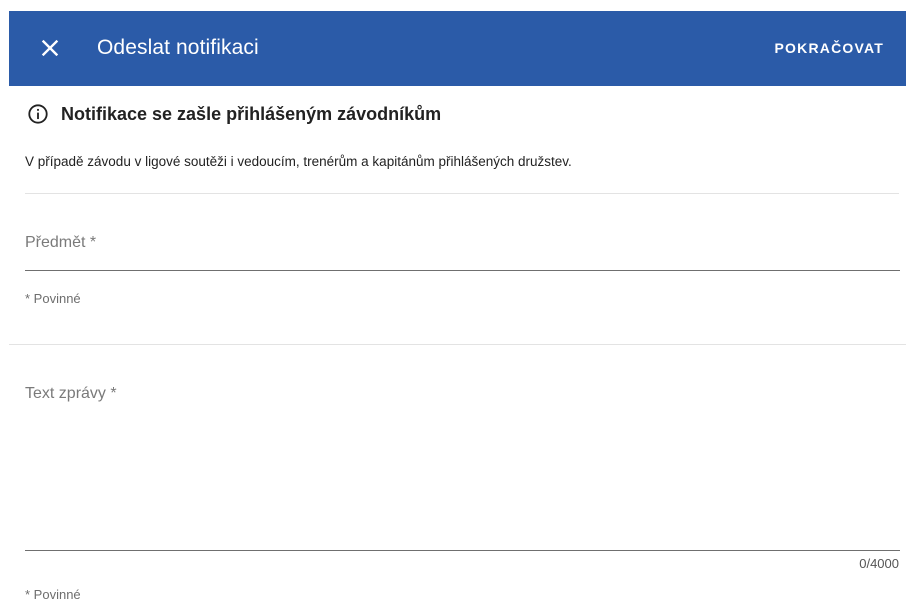 The image size is (906, 604). What do you see at coordinates (50, 48) in the screenshot?
I see `close-icon` at bounding box center [50, 48].